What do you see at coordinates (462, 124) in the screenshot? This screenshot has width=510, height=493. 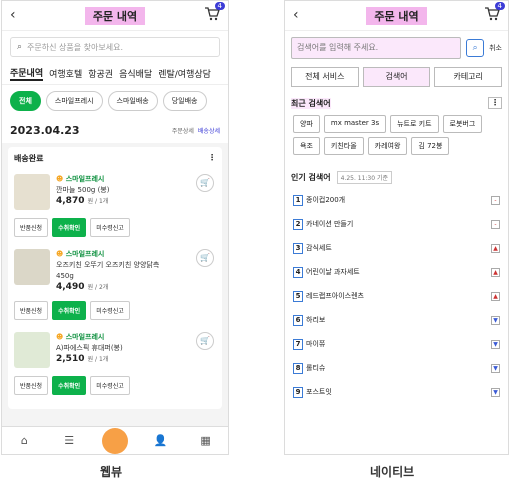 I see `recent-keyword: 로봇버그` at bounding box center [462, 124].